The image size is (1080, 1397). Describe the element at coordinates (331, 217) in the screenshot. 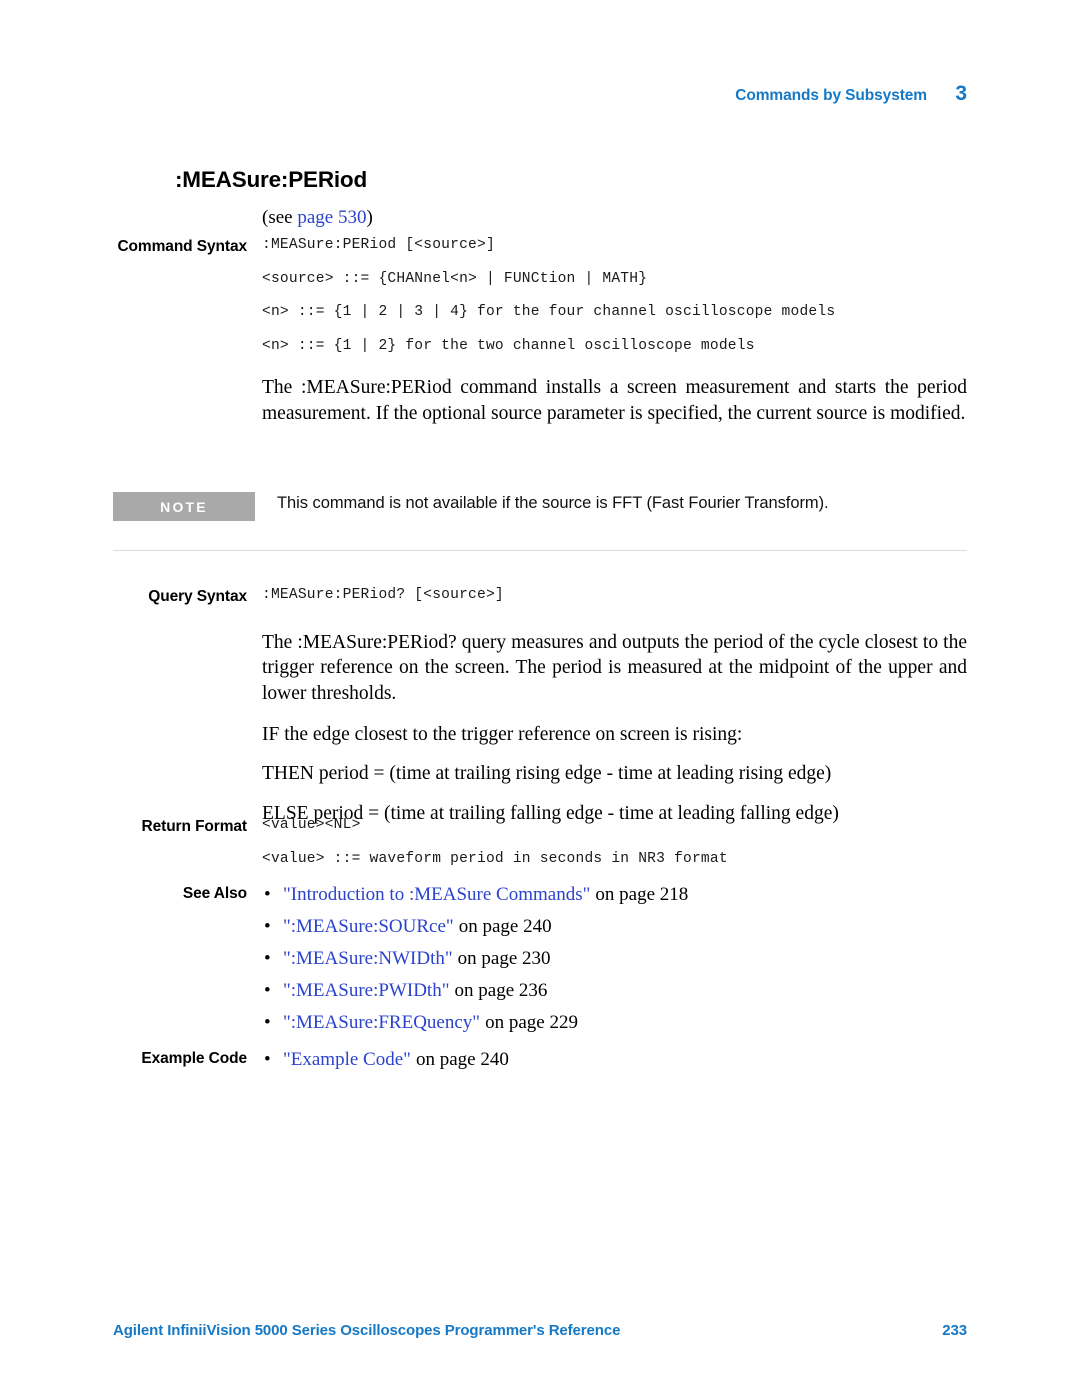

I see `page-530-link: page 530` at that location.